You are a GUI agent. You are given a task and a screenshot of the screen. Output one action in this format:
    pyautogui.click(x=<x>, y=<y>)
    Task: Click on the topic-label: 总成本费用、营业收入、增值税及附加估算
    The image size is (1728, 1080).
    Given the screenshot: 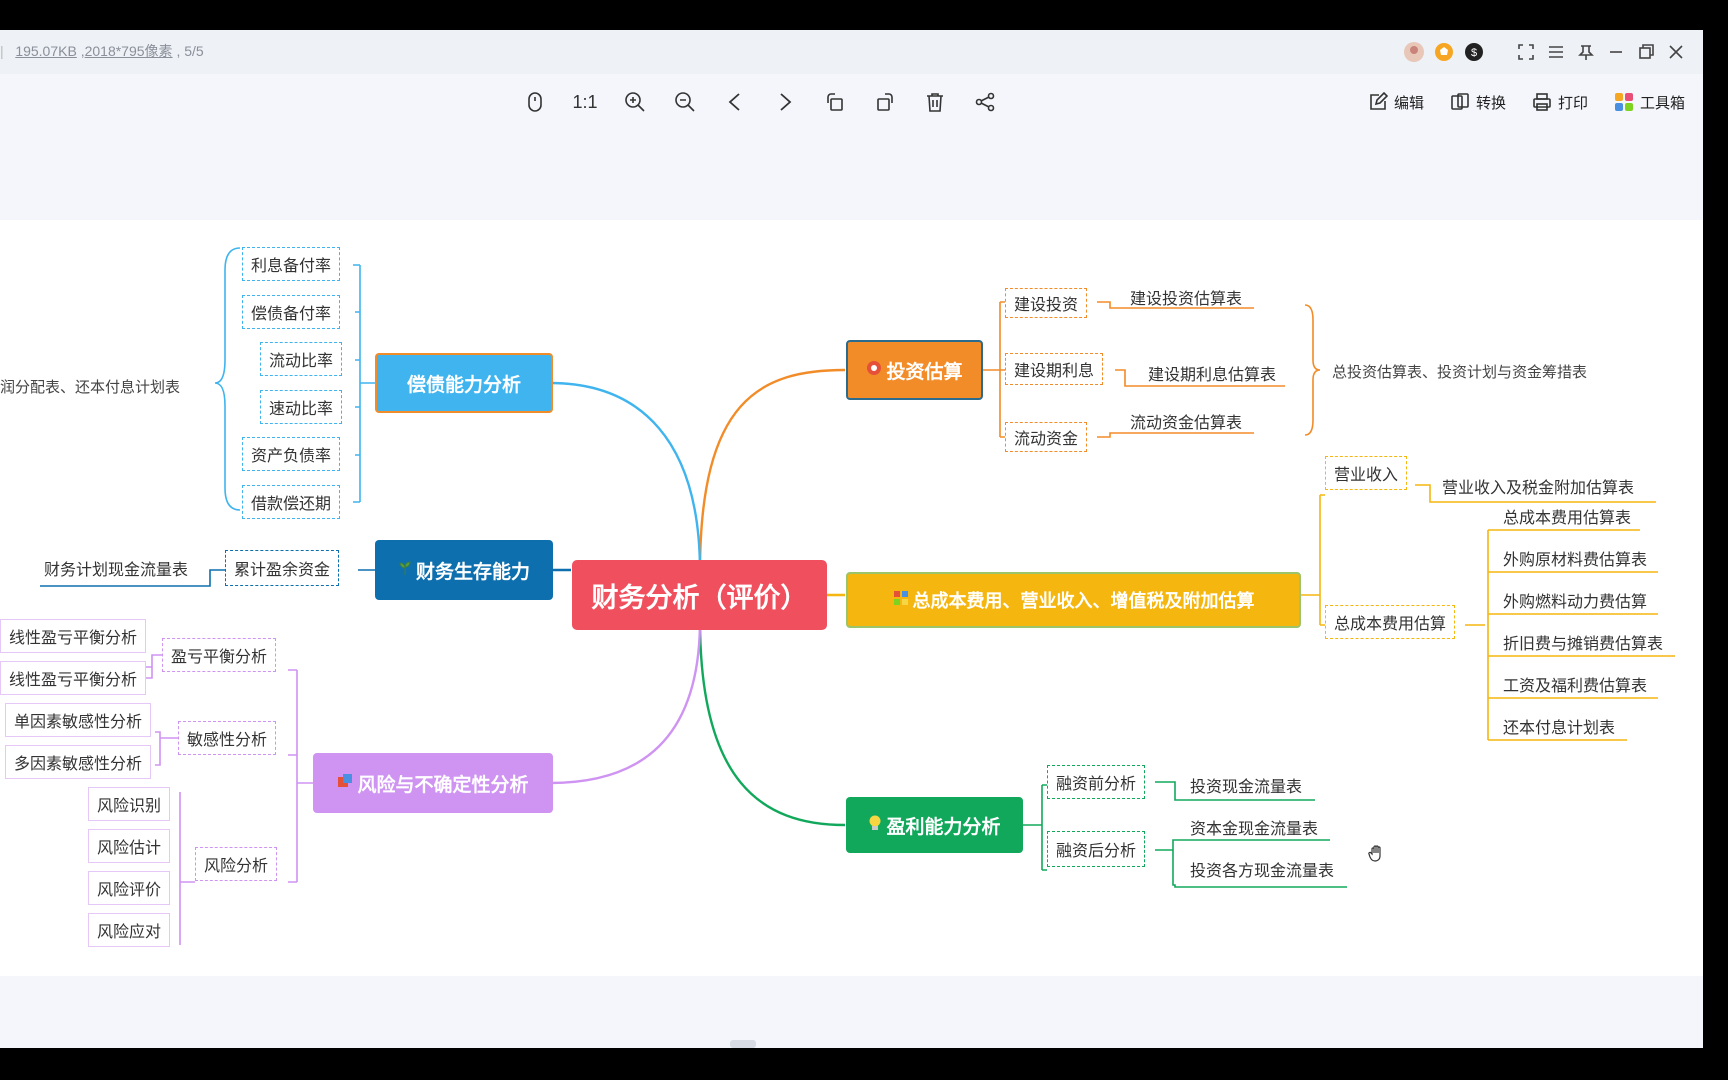 What is the action you would take?
    pyautogui.click(x=1083, y=601)
    